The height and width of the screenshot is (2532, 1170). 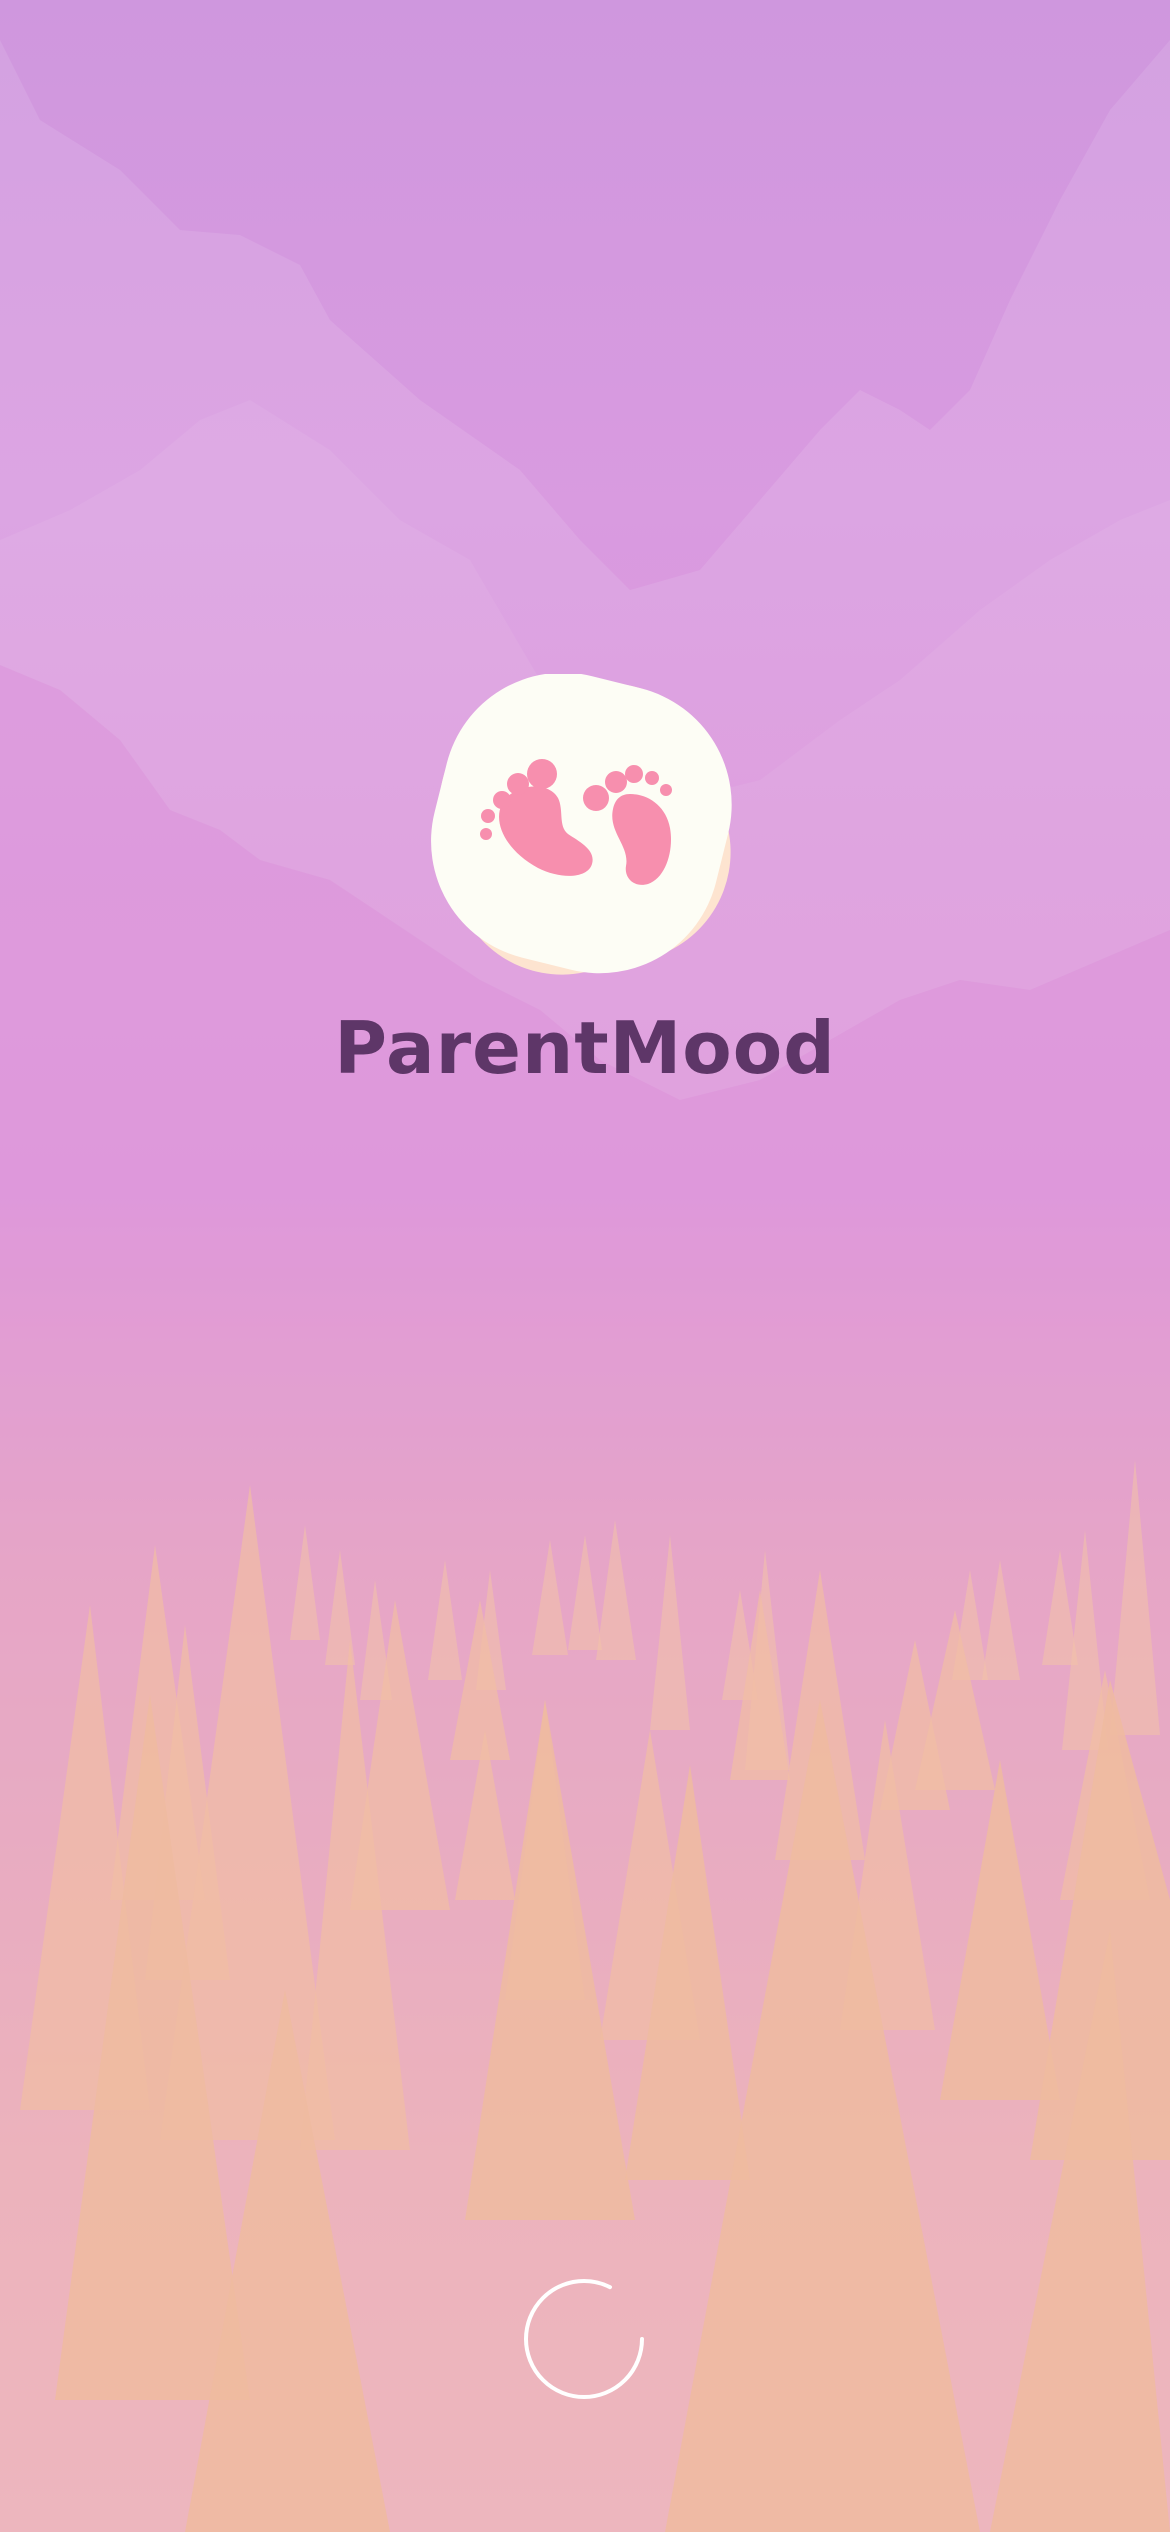 I want to click on app-logo, so click(x=581, y=824).